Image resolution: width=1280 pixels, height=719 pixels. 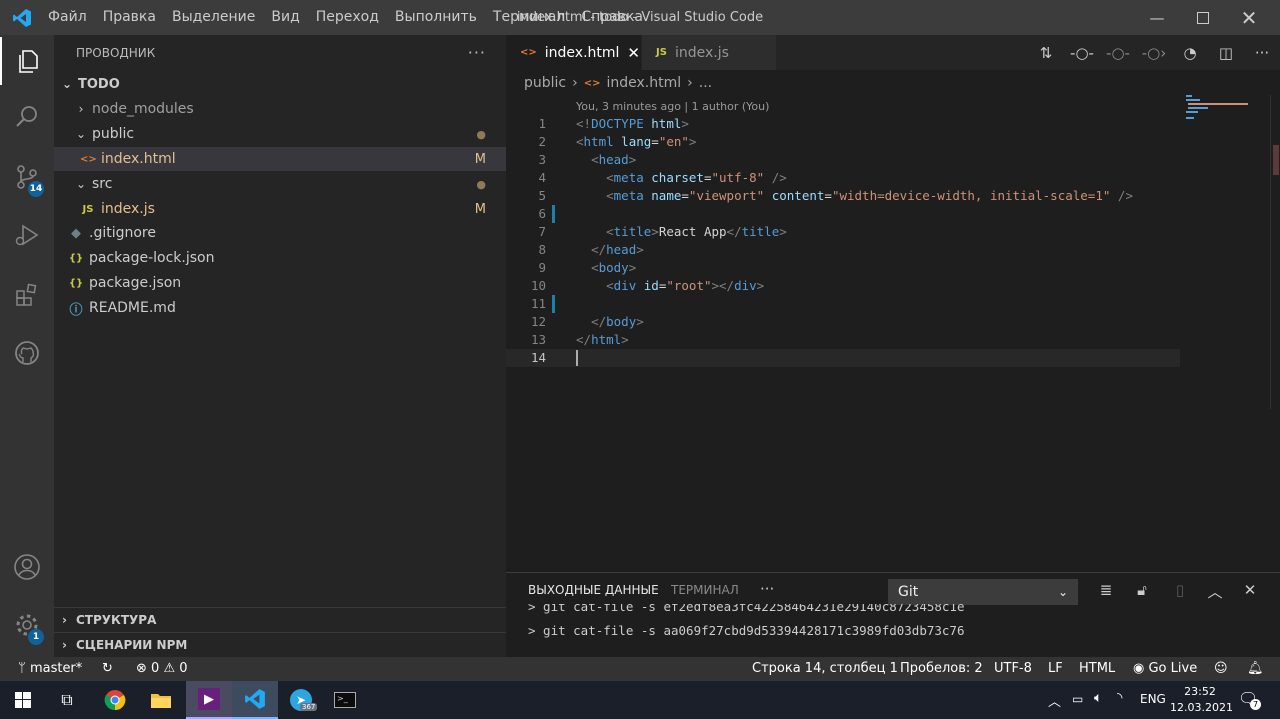 What do you see at coordinates (436, 17) in the screenshot?
I see `menu-run: Выполнить` at bounding box center [436, 17].